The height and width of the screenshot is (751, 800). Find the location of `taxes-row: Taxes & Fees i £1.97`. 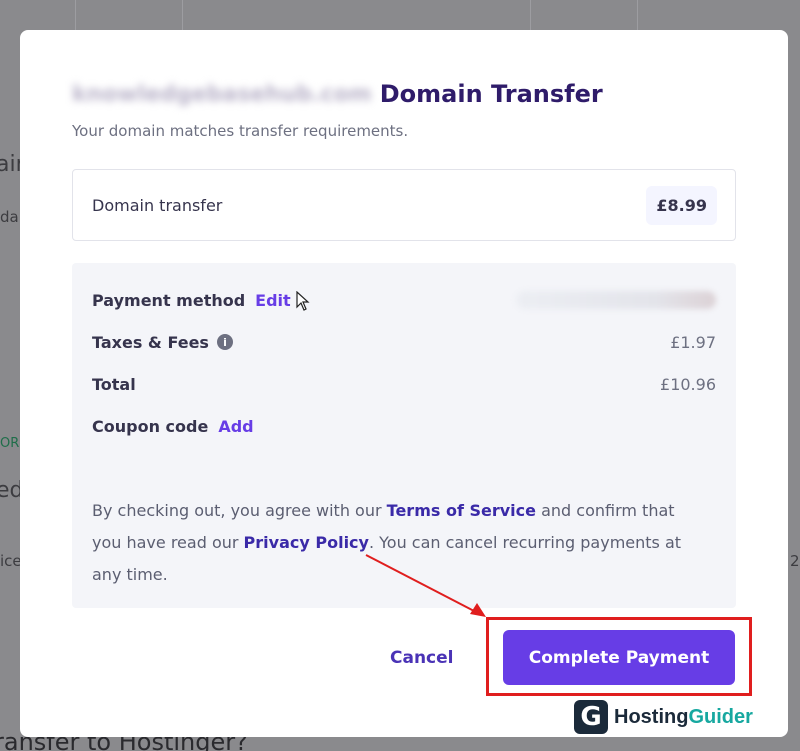

taxes-row: Taxes & Fees i £1.97 is located at coordinates (404, 342).